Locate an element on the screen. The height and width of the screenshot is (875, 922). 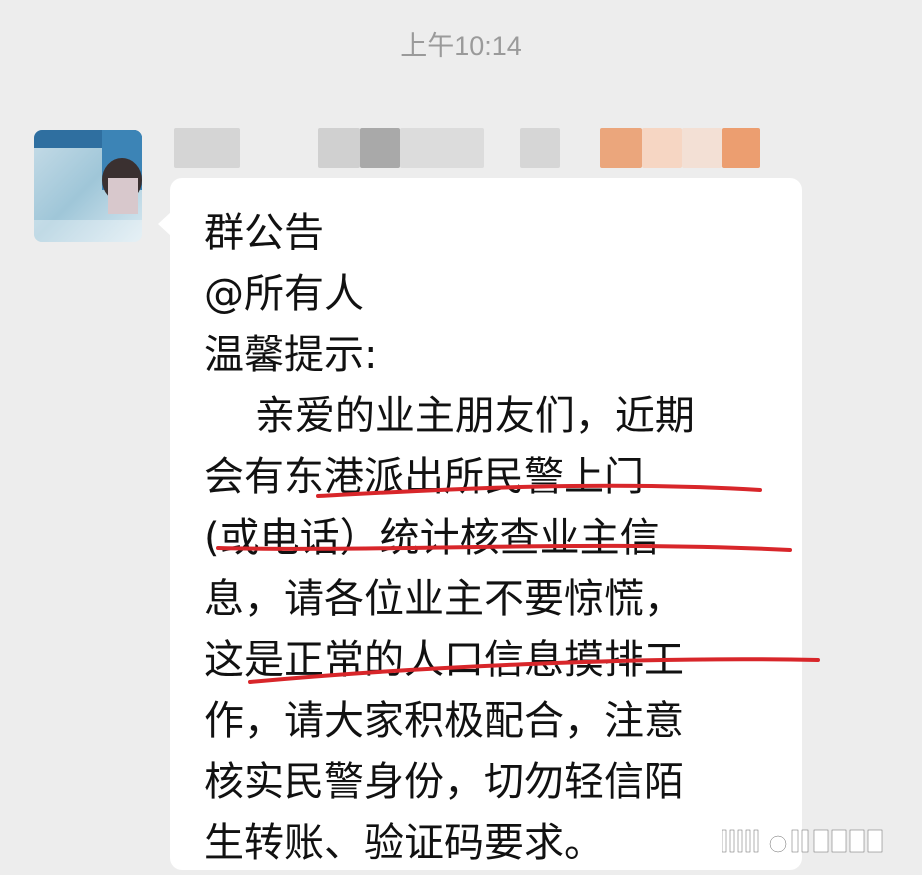
watermark-mosaic is located at coordinates (811, 841).